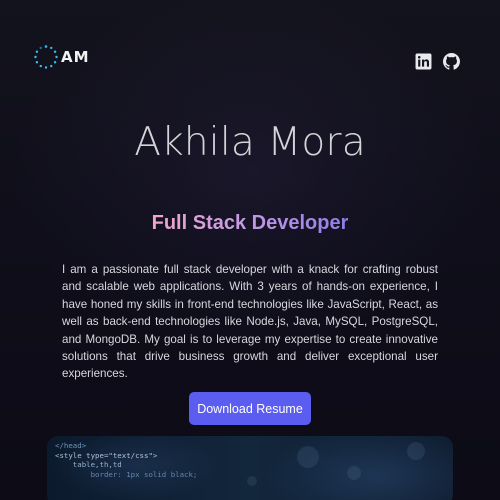 This screenshot has height=500, width=500. Describe the element at coordinates (437, 61) in the screenshot. I see `social-links` at that location.